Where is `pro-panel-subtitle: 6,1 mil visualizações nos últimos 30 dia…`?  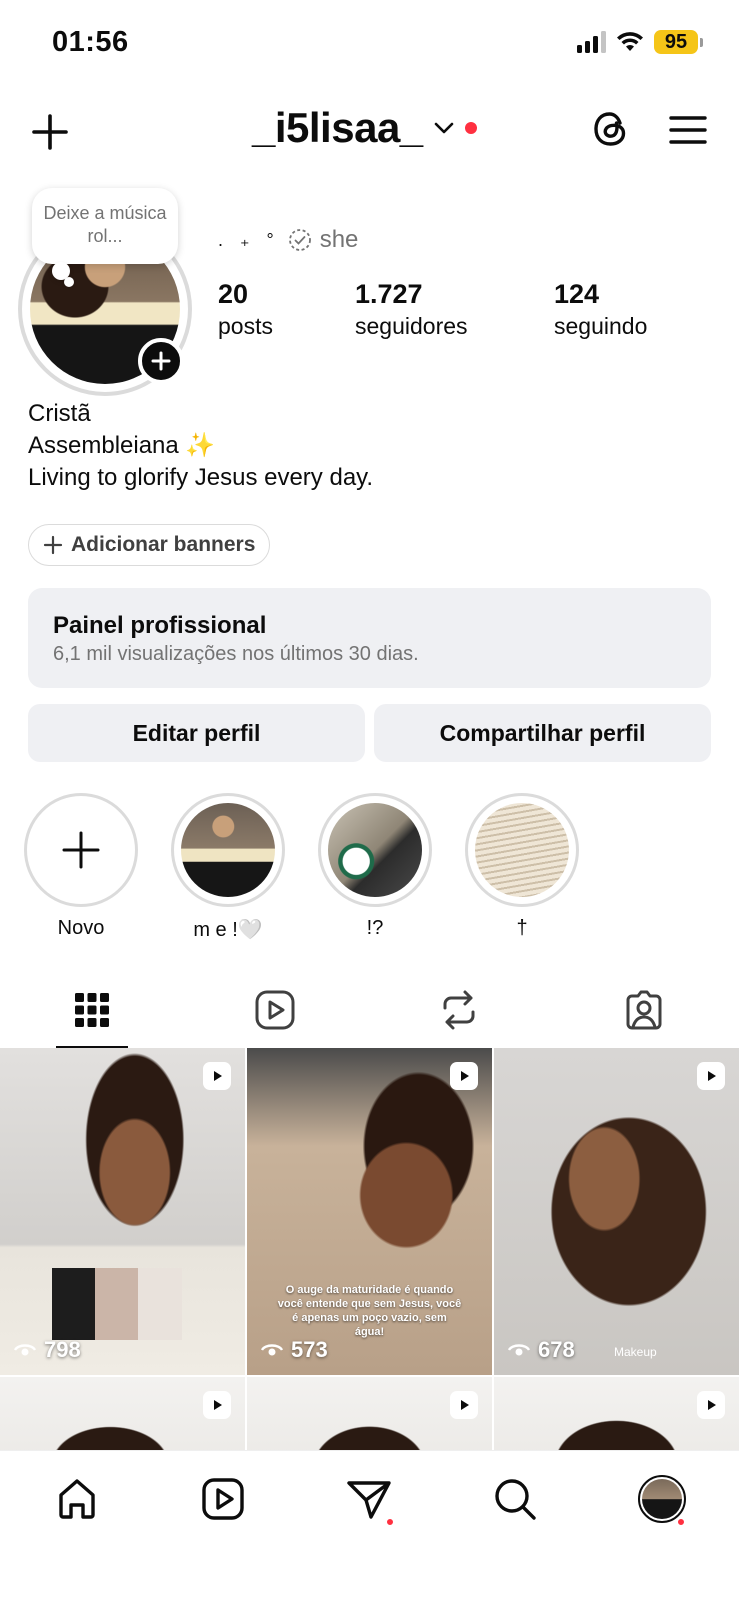
pro-panel-subtitle: 6,1 mil visualizações nos últimos 30 dia… is located at coordinates (236, 654).